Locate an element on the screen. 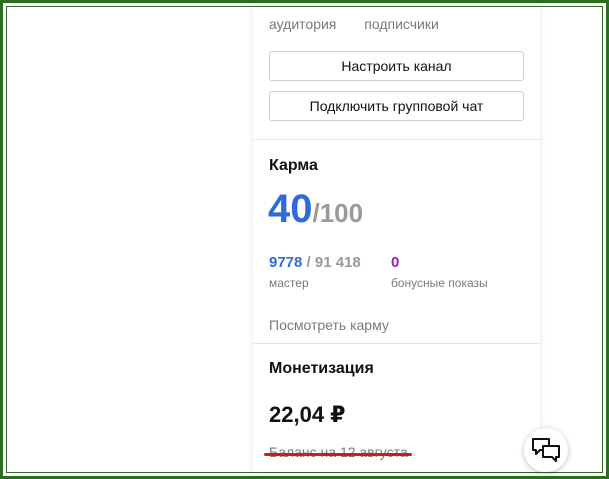 The image size is (609, 479). bonus-value: 0 is located at coordinates (395, 262).